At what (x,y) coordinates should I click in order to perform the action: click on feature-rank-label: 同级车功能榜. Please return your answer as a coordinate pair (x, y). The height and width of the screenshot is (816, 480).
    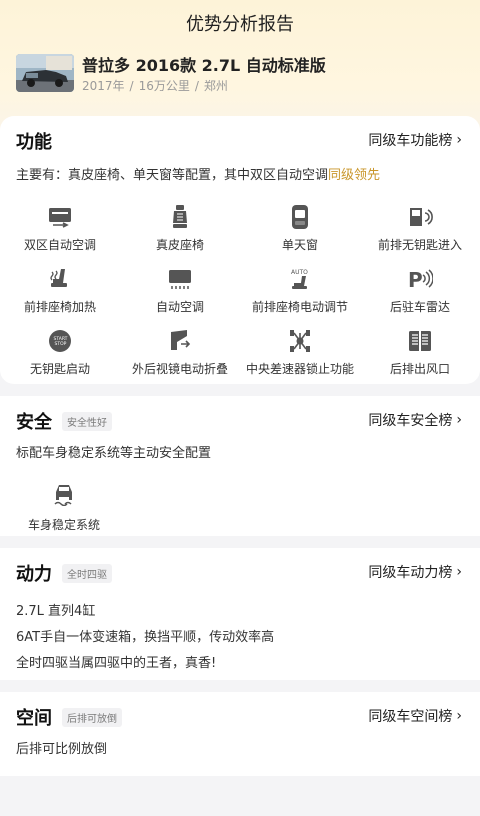
    Looking at the image, I should click on (410, 141).